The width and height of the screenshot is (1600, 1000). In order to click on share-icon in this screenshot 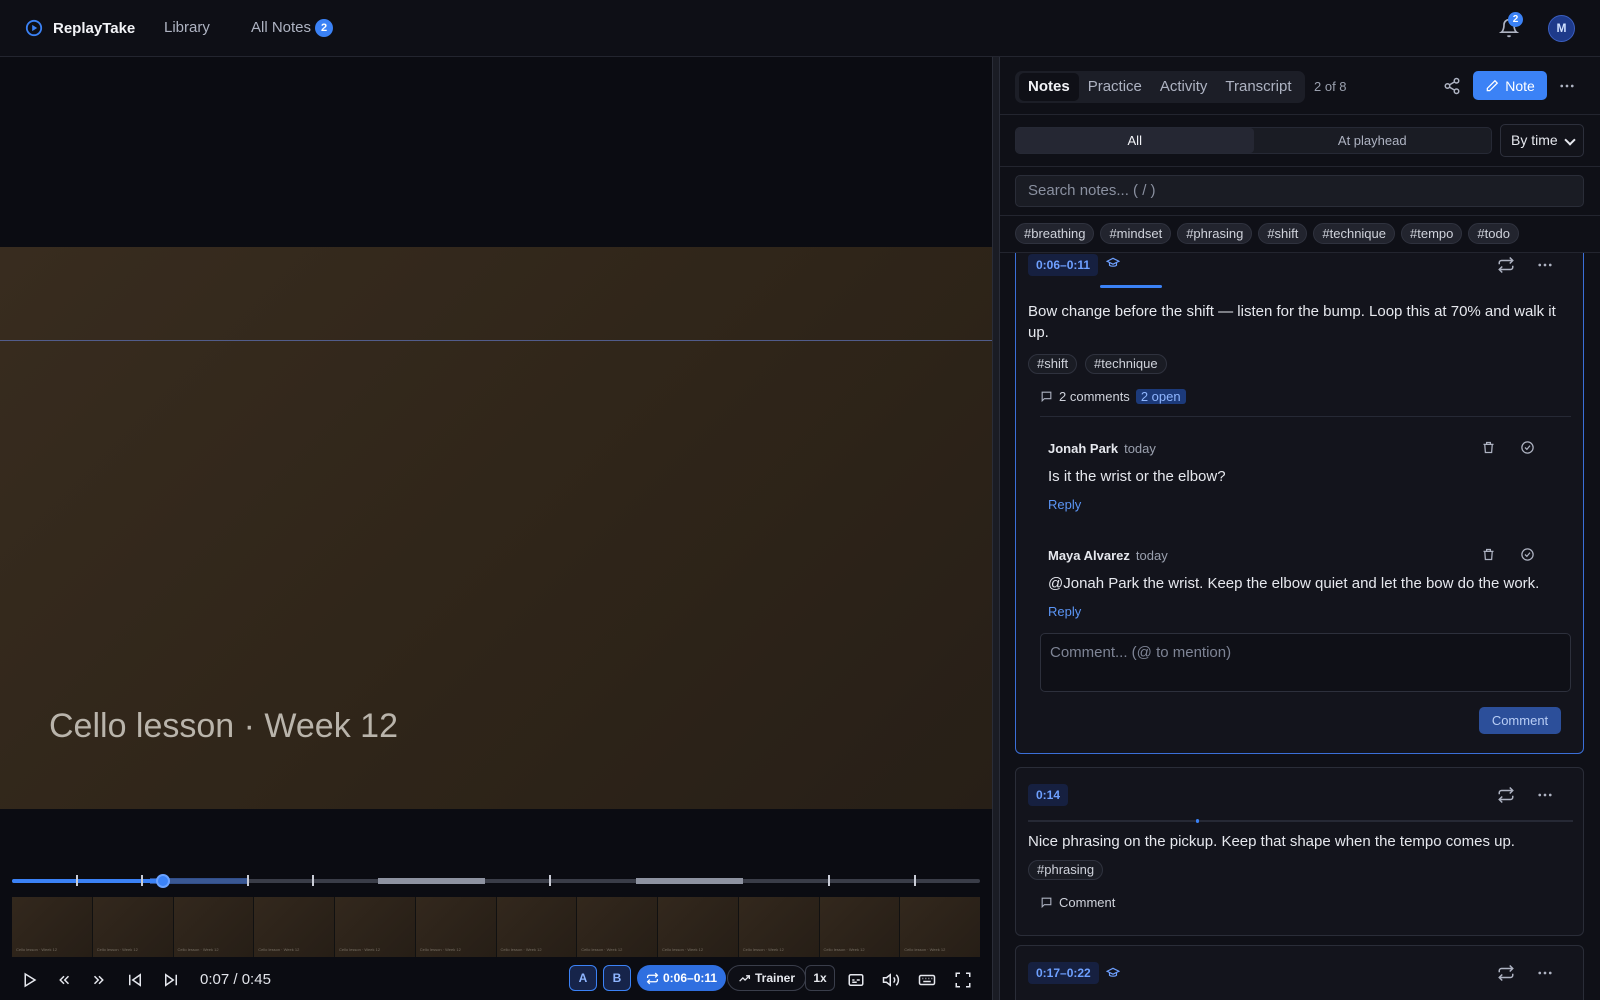, I will do `click(1452, 86)`.